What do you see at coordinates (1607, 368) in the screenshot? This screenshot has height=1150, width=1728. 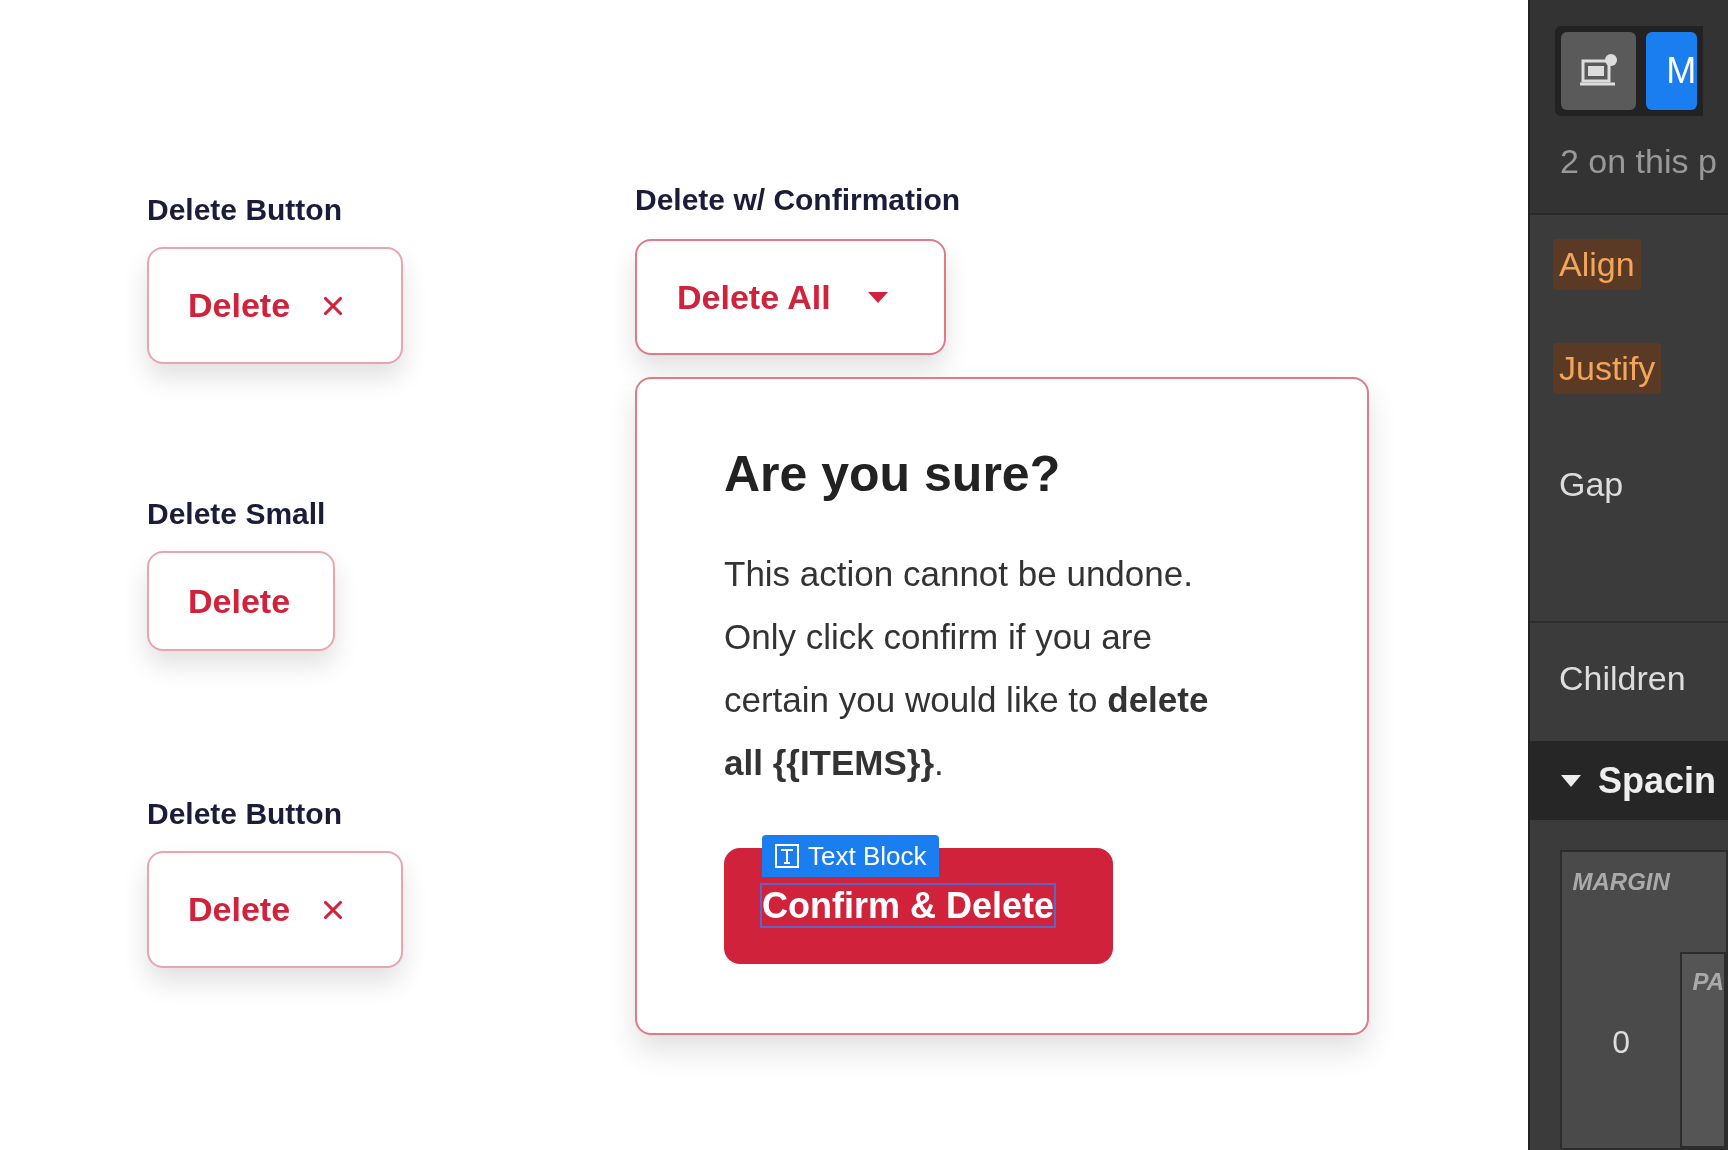 I see `property-label: Justify` at bounding box center [1607, 368].